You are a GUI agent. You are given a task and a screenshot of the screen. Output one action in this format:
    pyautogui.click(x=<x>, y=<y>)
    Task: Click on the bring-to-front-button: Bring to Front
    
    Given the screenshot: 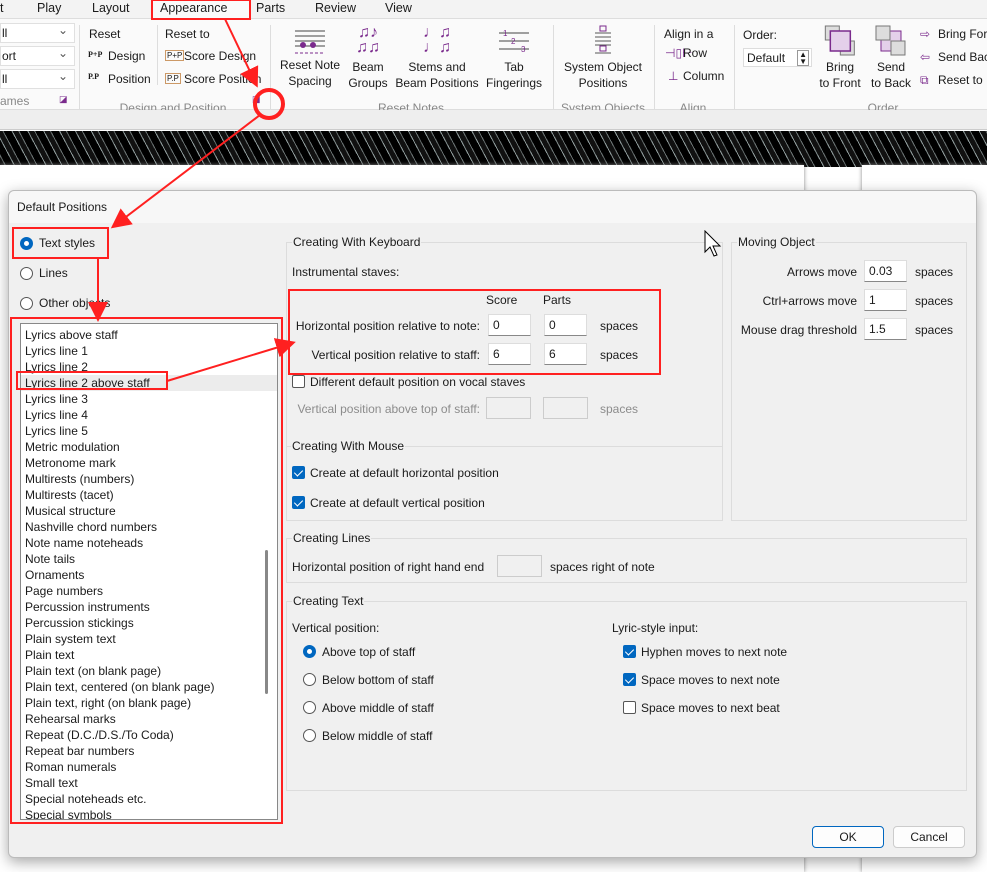 What is the action you would take?
    pyautogui.click(x=840, y=58)
    